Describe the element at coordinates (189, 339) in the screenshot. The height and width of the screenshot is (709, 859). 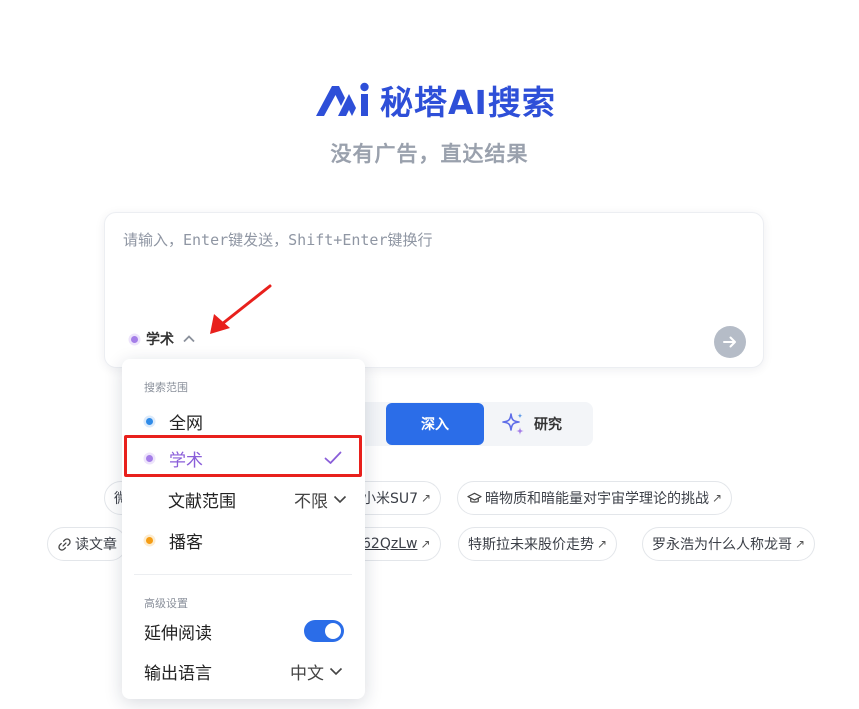
I see `chevron-up-icon` at that location.